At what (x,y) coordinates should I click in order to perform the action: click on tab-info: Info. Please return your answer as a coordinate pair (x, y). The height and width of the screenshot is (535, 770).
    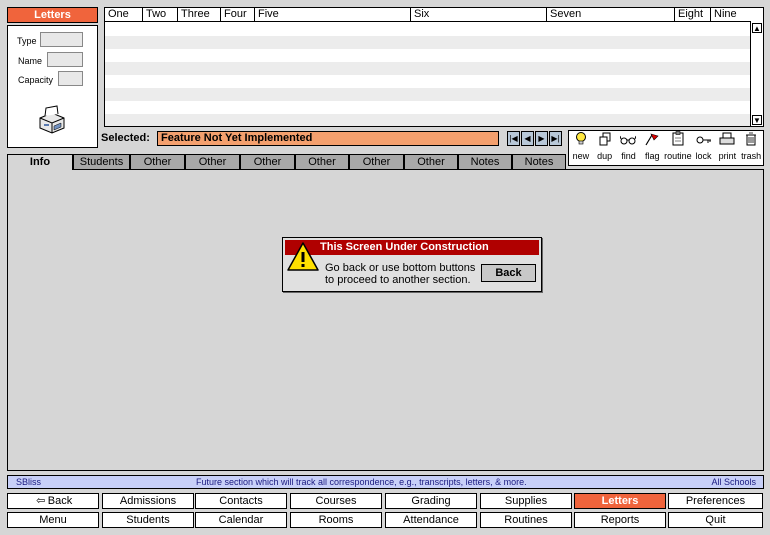
    Looking at the image, I should click on (40, 162).